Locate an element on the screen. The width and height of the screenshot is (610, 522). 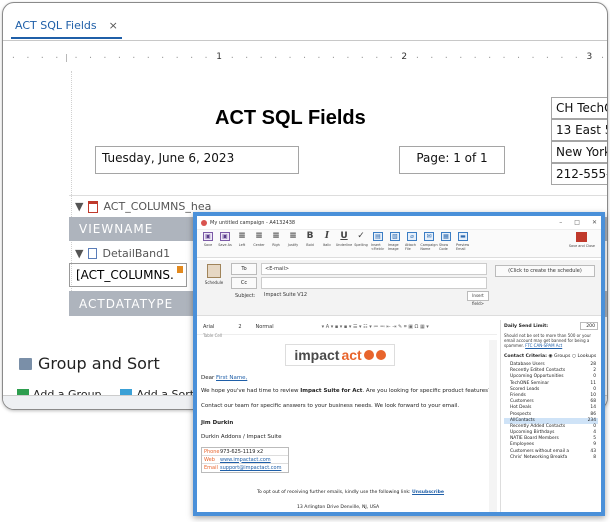
date-field: Tuesday, June 6, 2023 is located at coordinates (197, 160).